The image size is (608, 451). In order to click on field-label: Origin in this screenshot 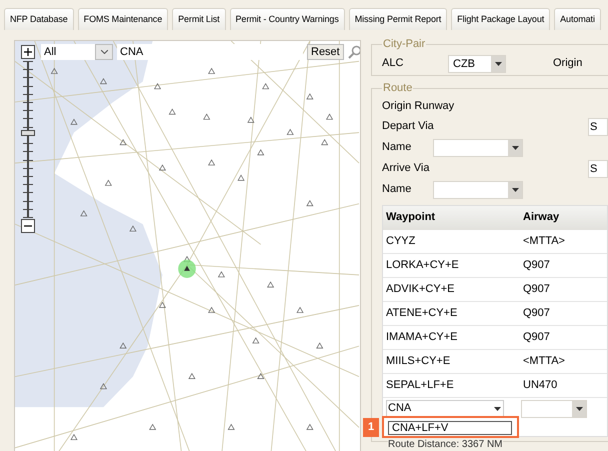, I will do `click(567, 64)`.